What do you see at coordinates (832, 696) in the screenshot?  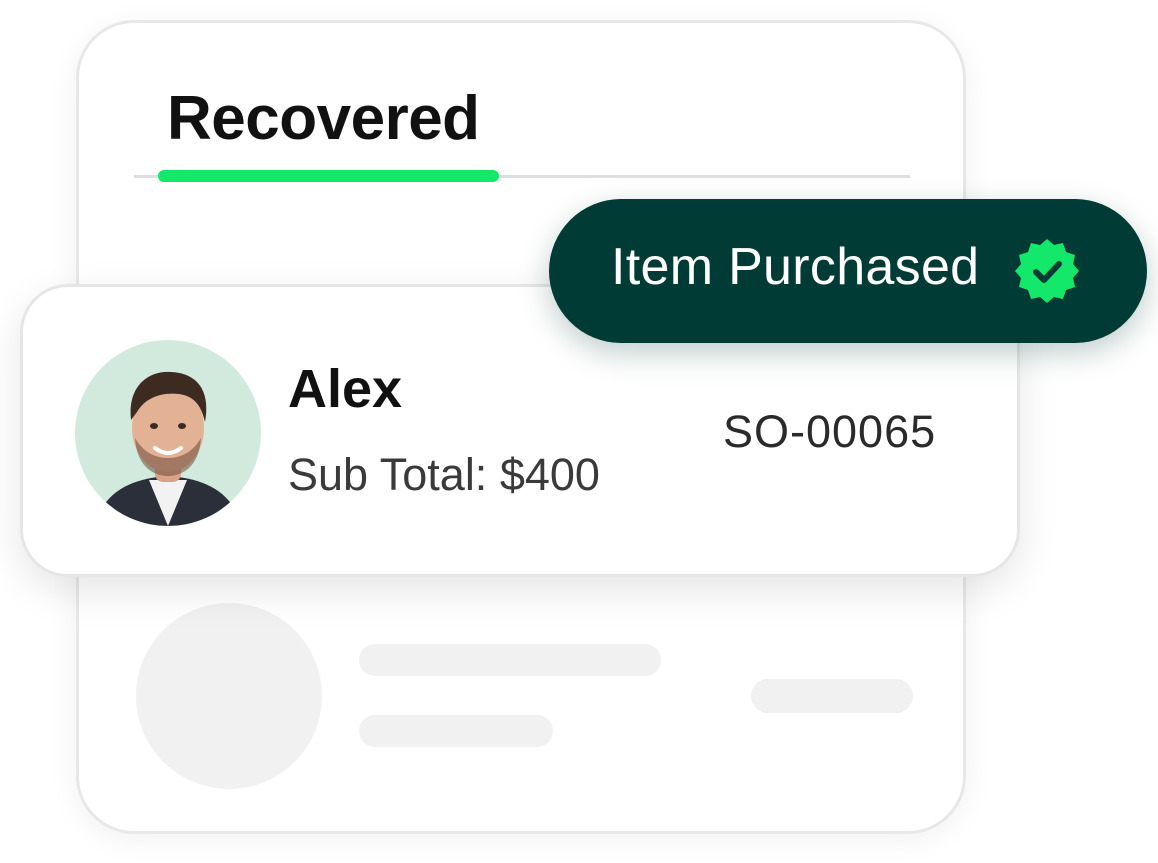 I see `placeholder-tag` at bounding box center [832, 696].